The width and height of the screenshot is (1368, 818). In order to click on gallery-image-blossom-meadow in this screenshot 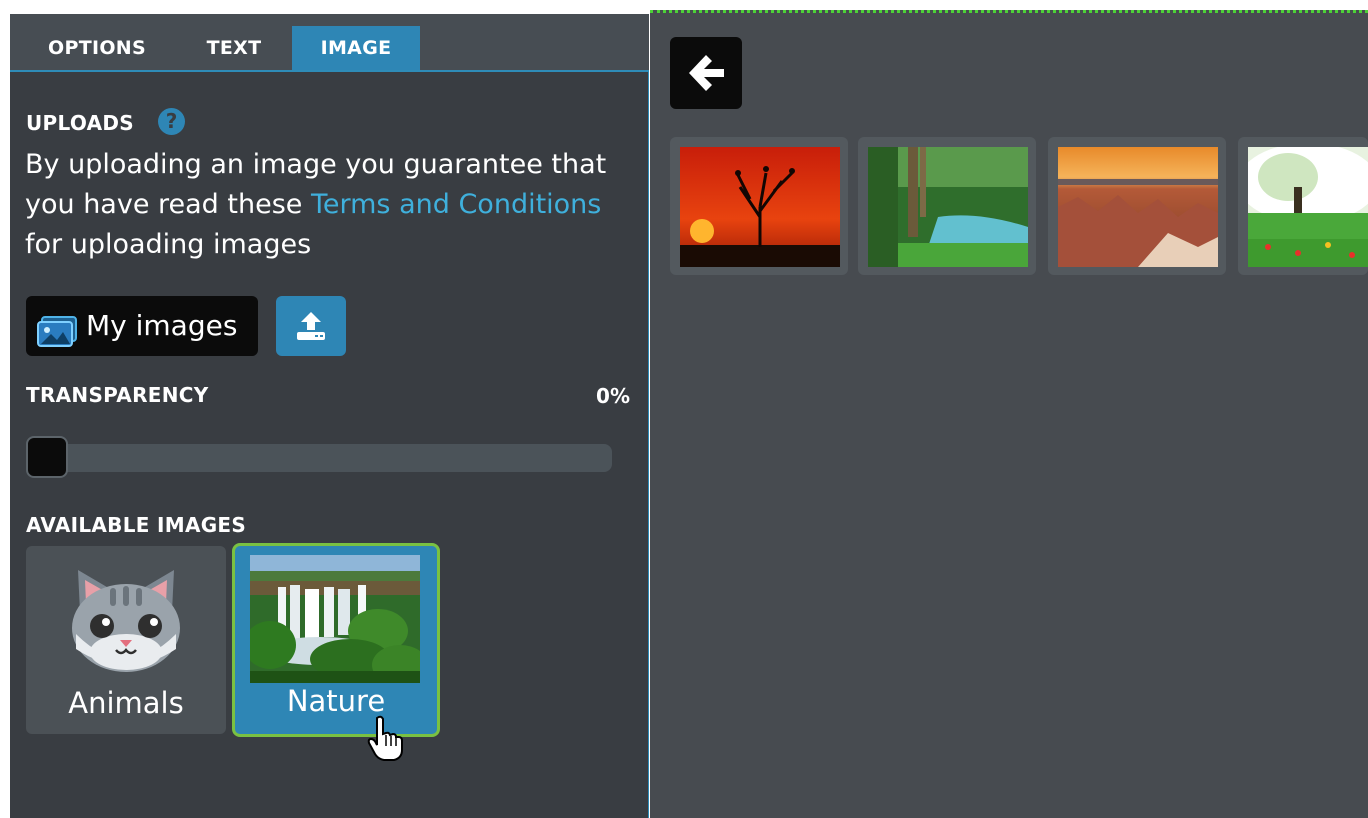, I will do `click(1303, 206)`.